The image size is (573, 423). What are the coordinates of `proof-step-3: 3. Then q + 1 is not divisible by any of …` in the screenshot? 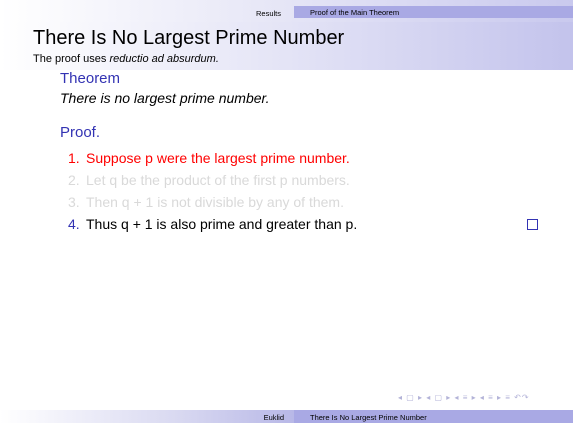 It's located at (303, 205).